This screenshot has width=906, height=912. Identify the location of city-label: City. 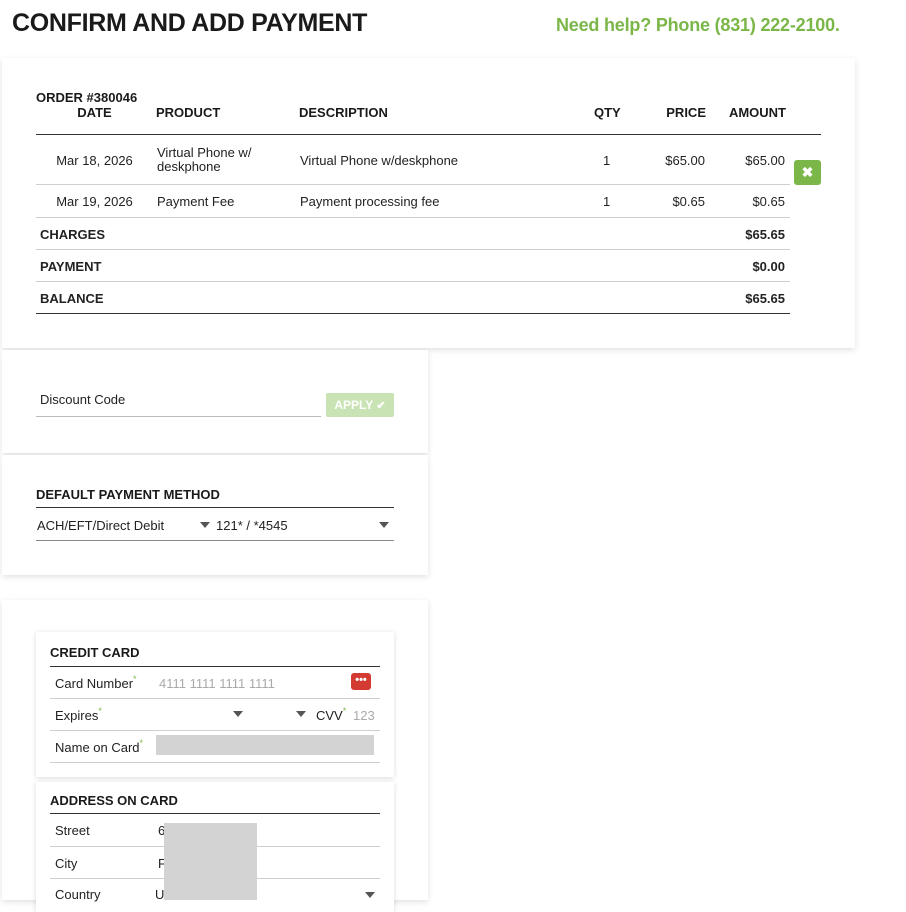
(66, 863).